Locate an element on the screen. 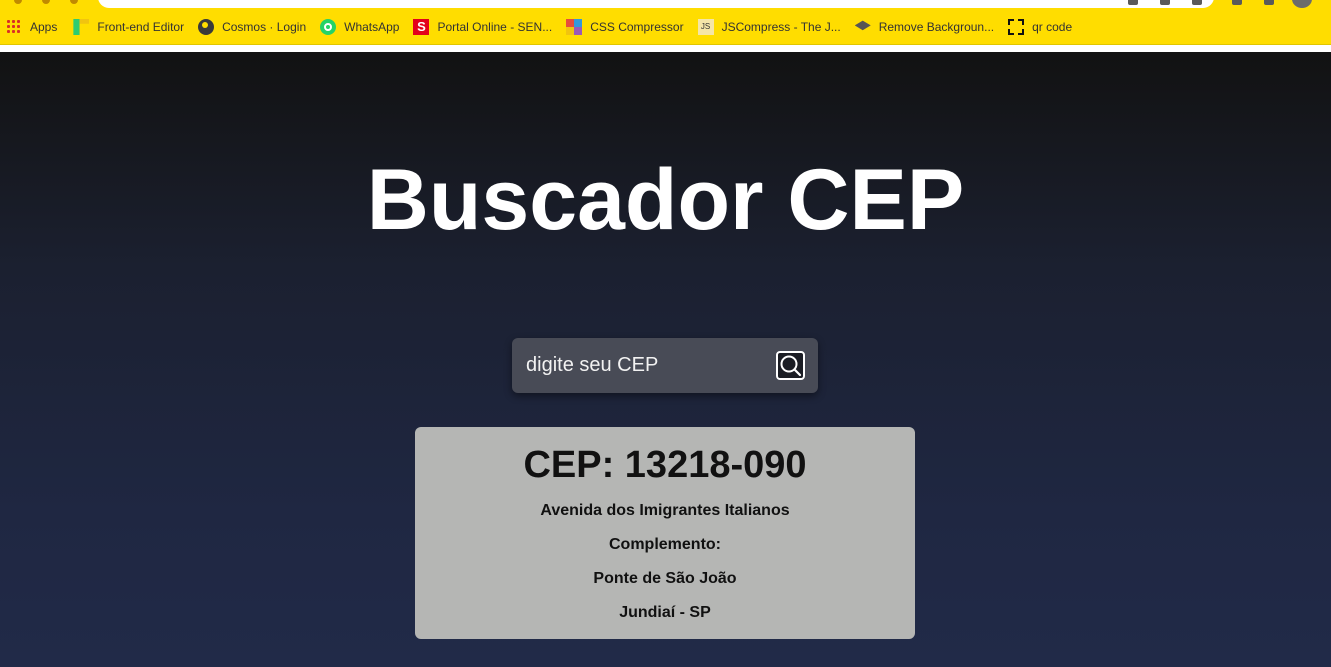 The height and width of the screenshot is (667, 1331). qr-code-icon is located at coordinates (1016, 27).